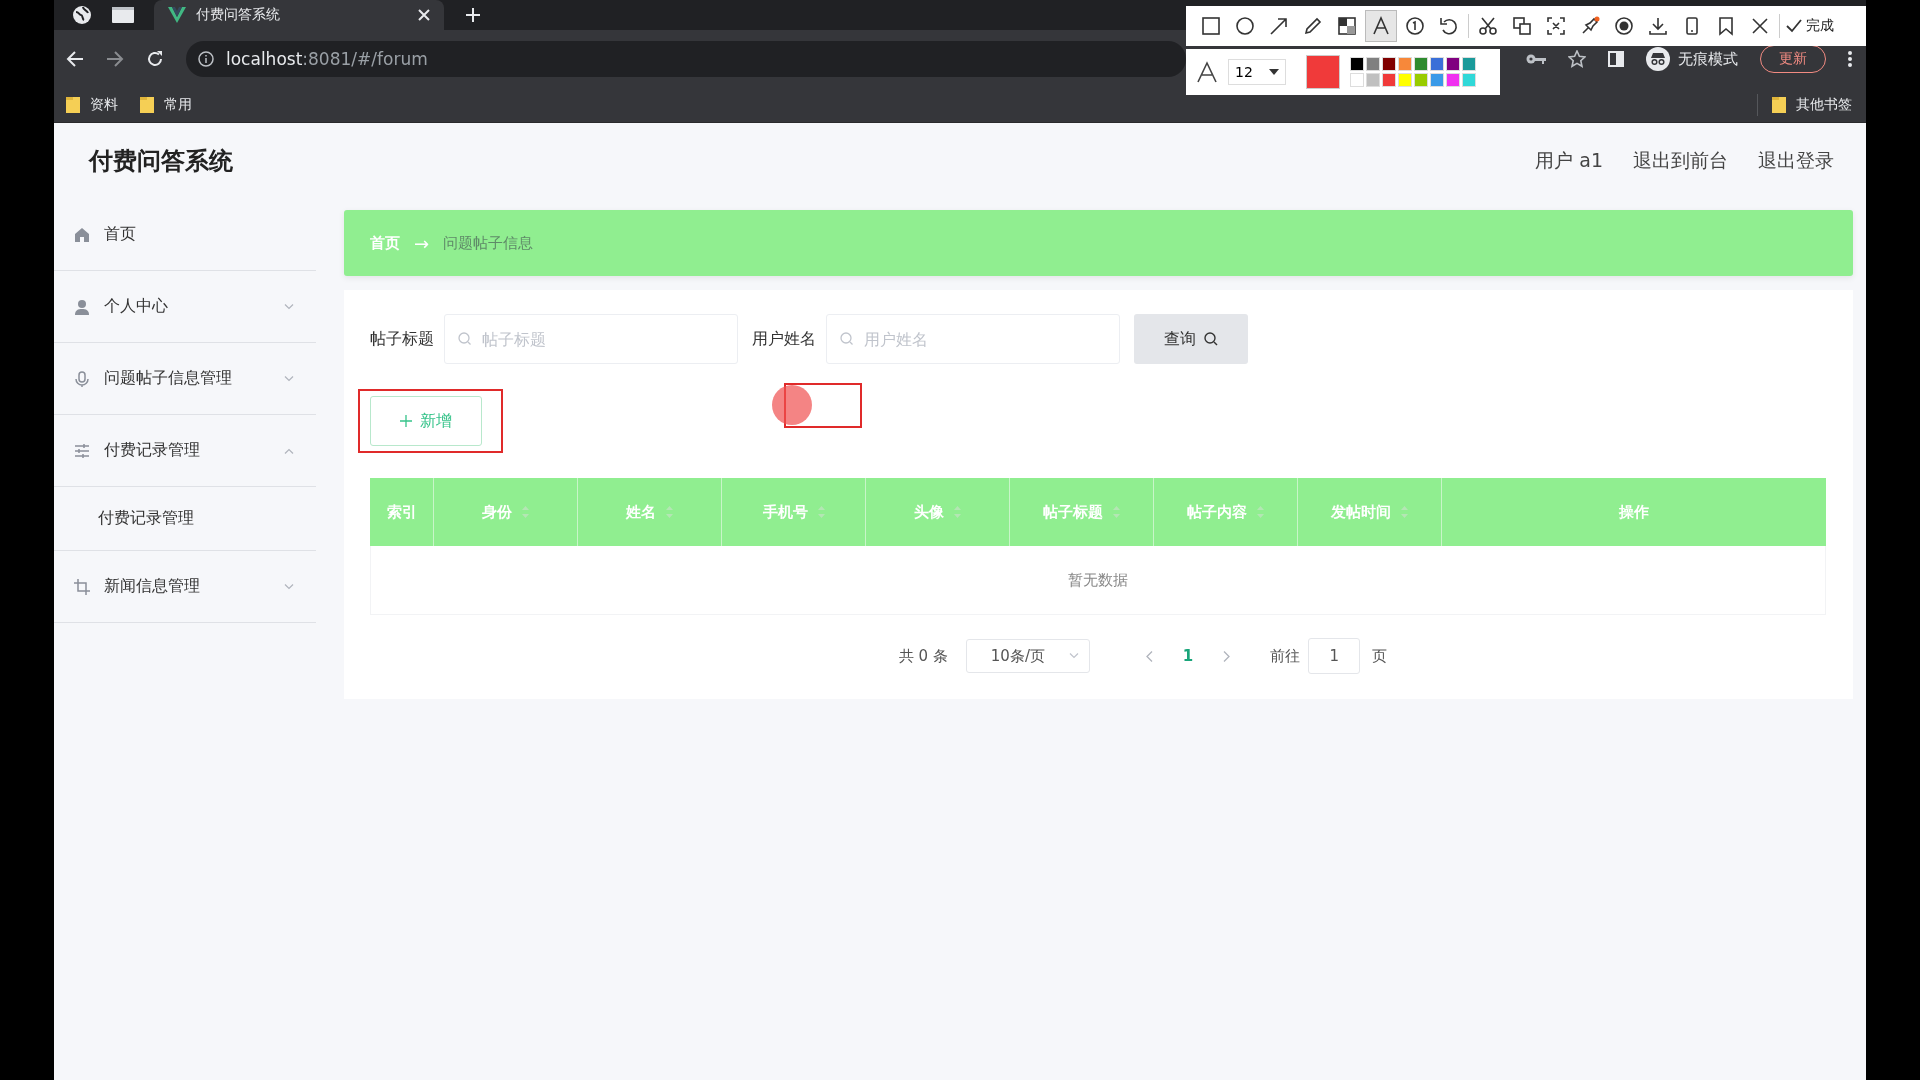 This screenshot has width=1920, height=1080. Describe the element at coordinates (929, 512) in the screenshot. I see `column-label: 头像` at that location.